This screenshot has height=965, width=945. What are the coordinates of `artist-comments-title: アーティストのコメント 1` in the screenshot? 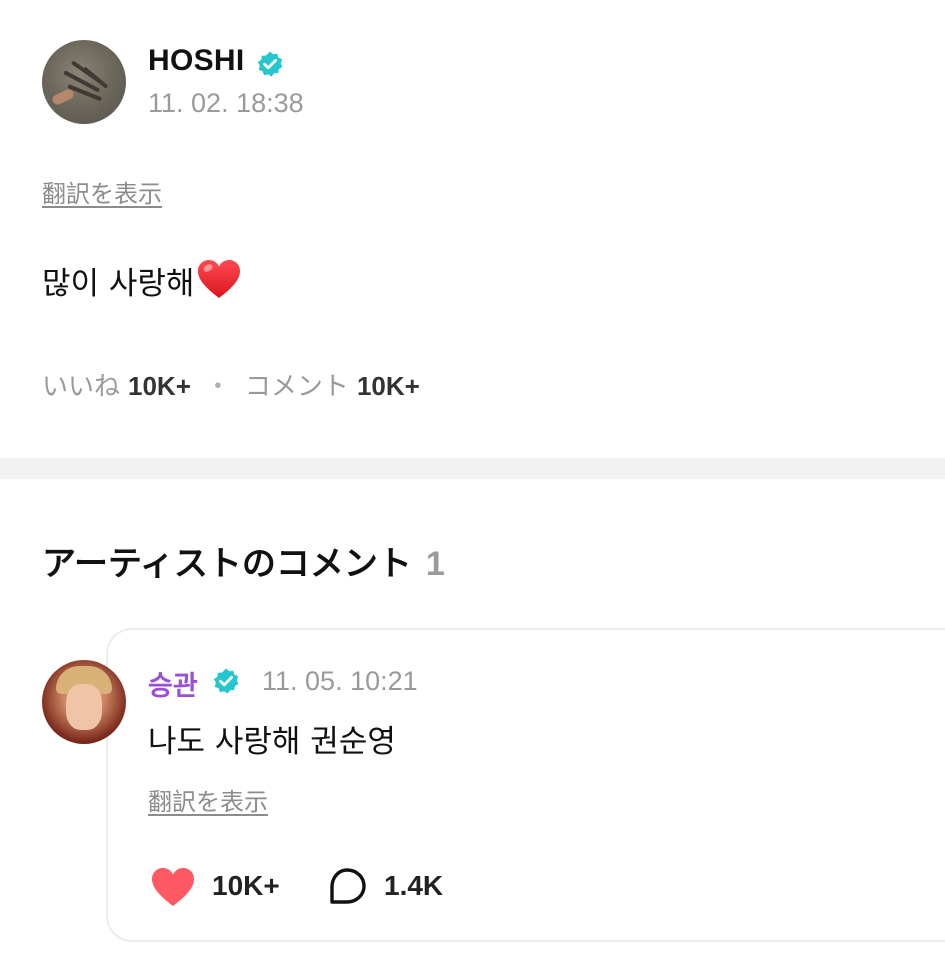 It's located at (243, 560).